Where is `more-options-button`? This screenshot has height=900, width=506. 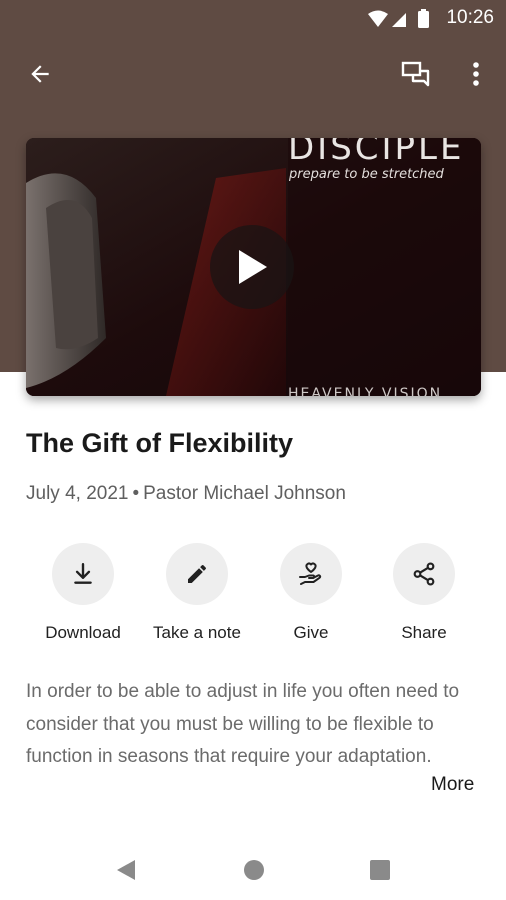 more-options-button is located at coordinates (476, 74).